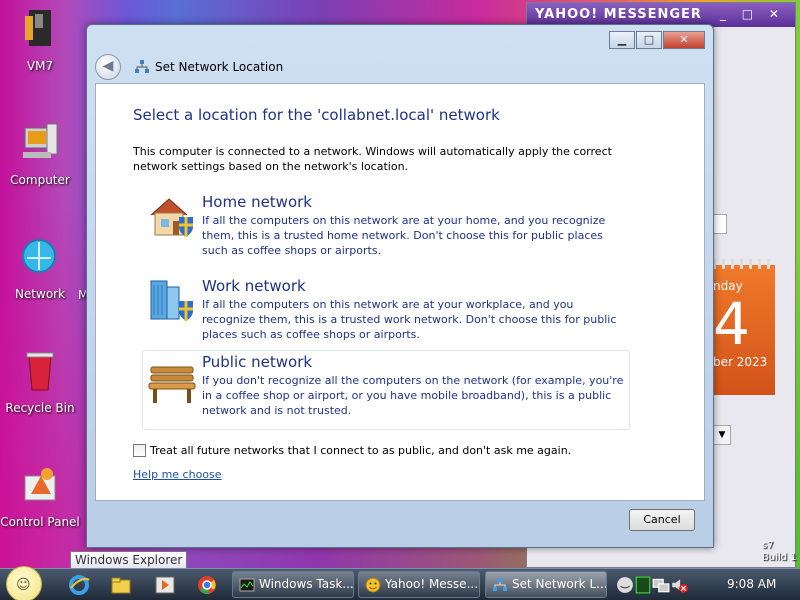 Image resolution: width=800 pixels, height=600 pixels. I want to click on chrome-icon, so click(207, 585).